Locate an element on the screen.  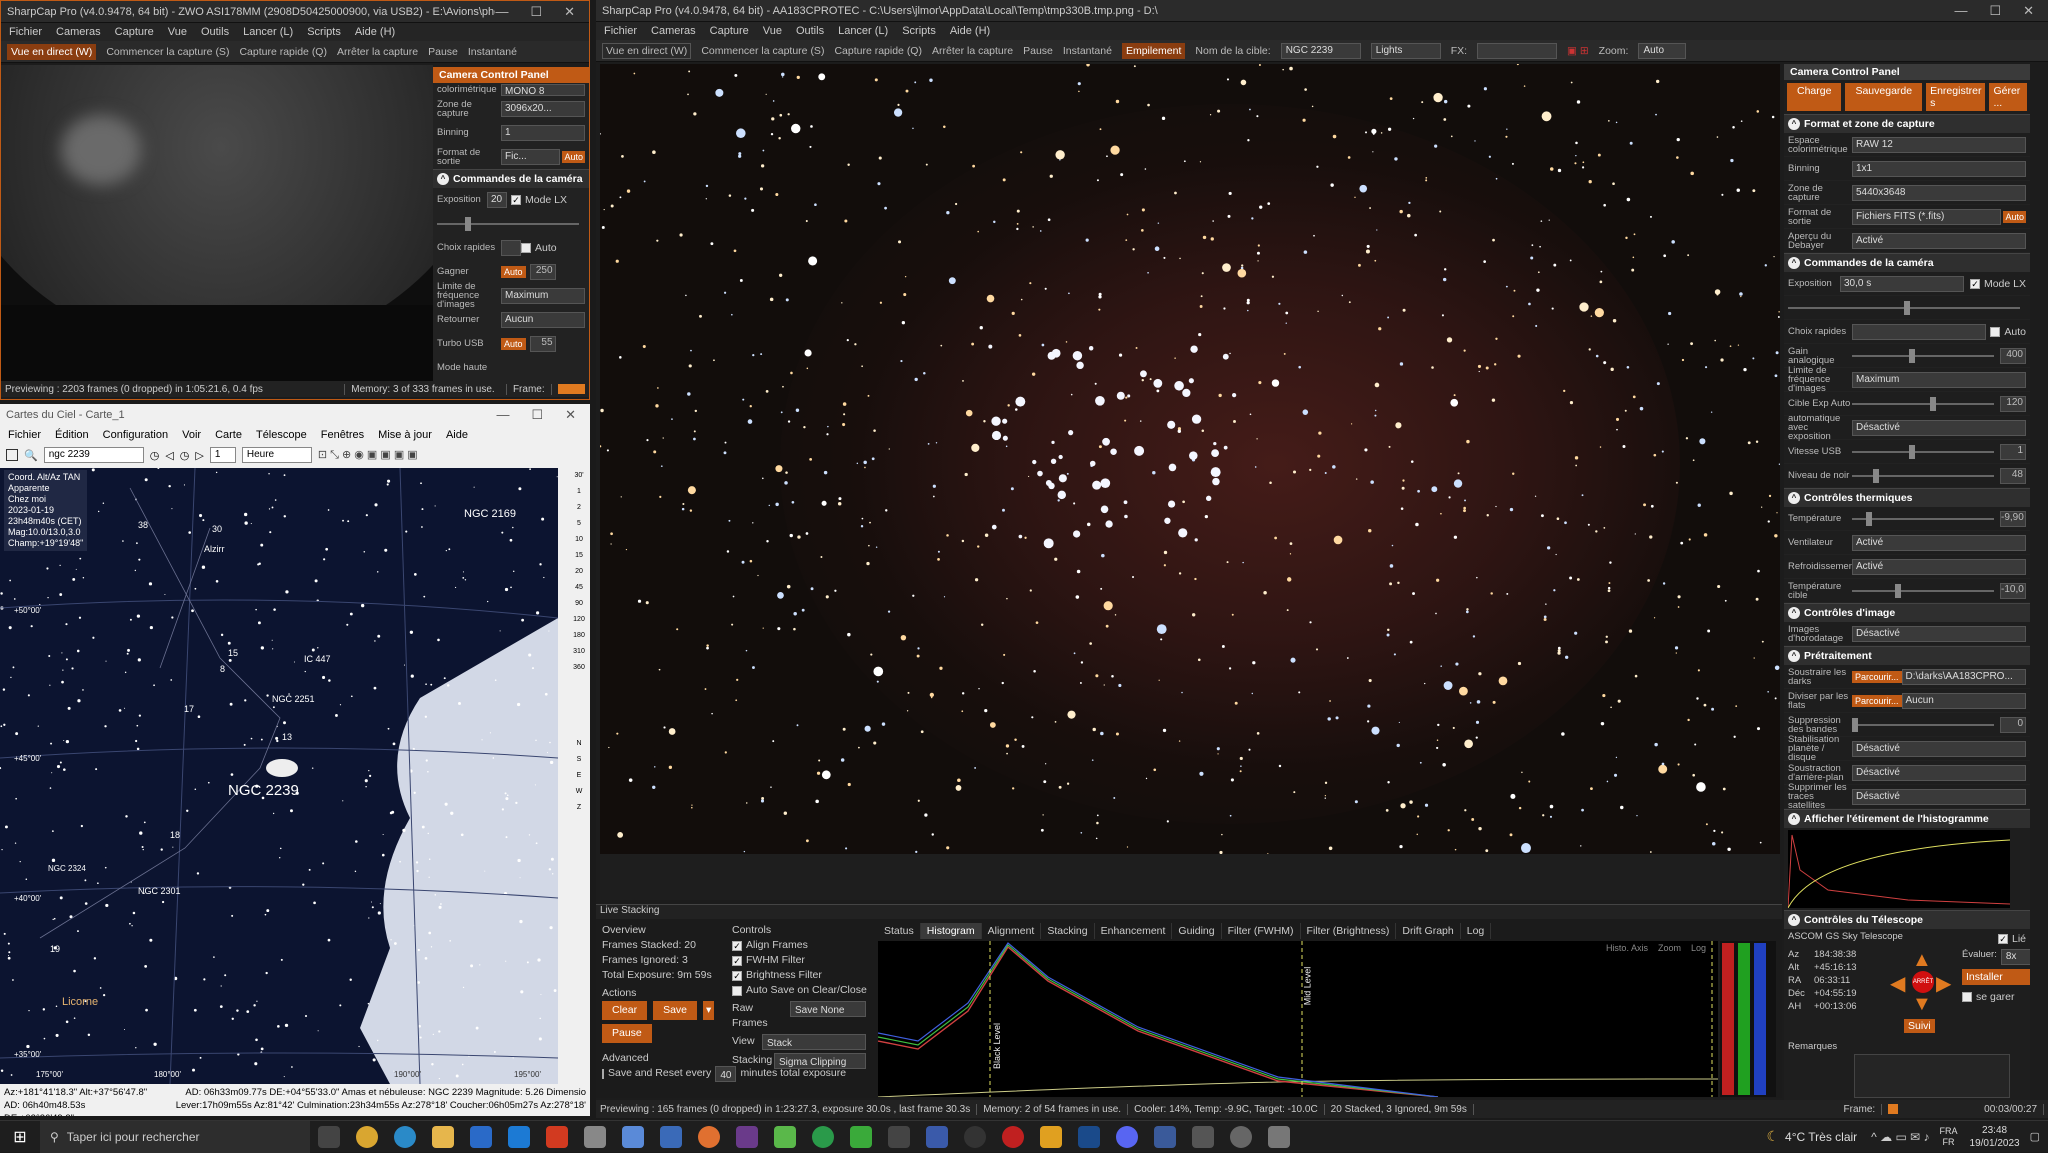
menu-aide: Aide (H) is located at coordinates (970, 31).